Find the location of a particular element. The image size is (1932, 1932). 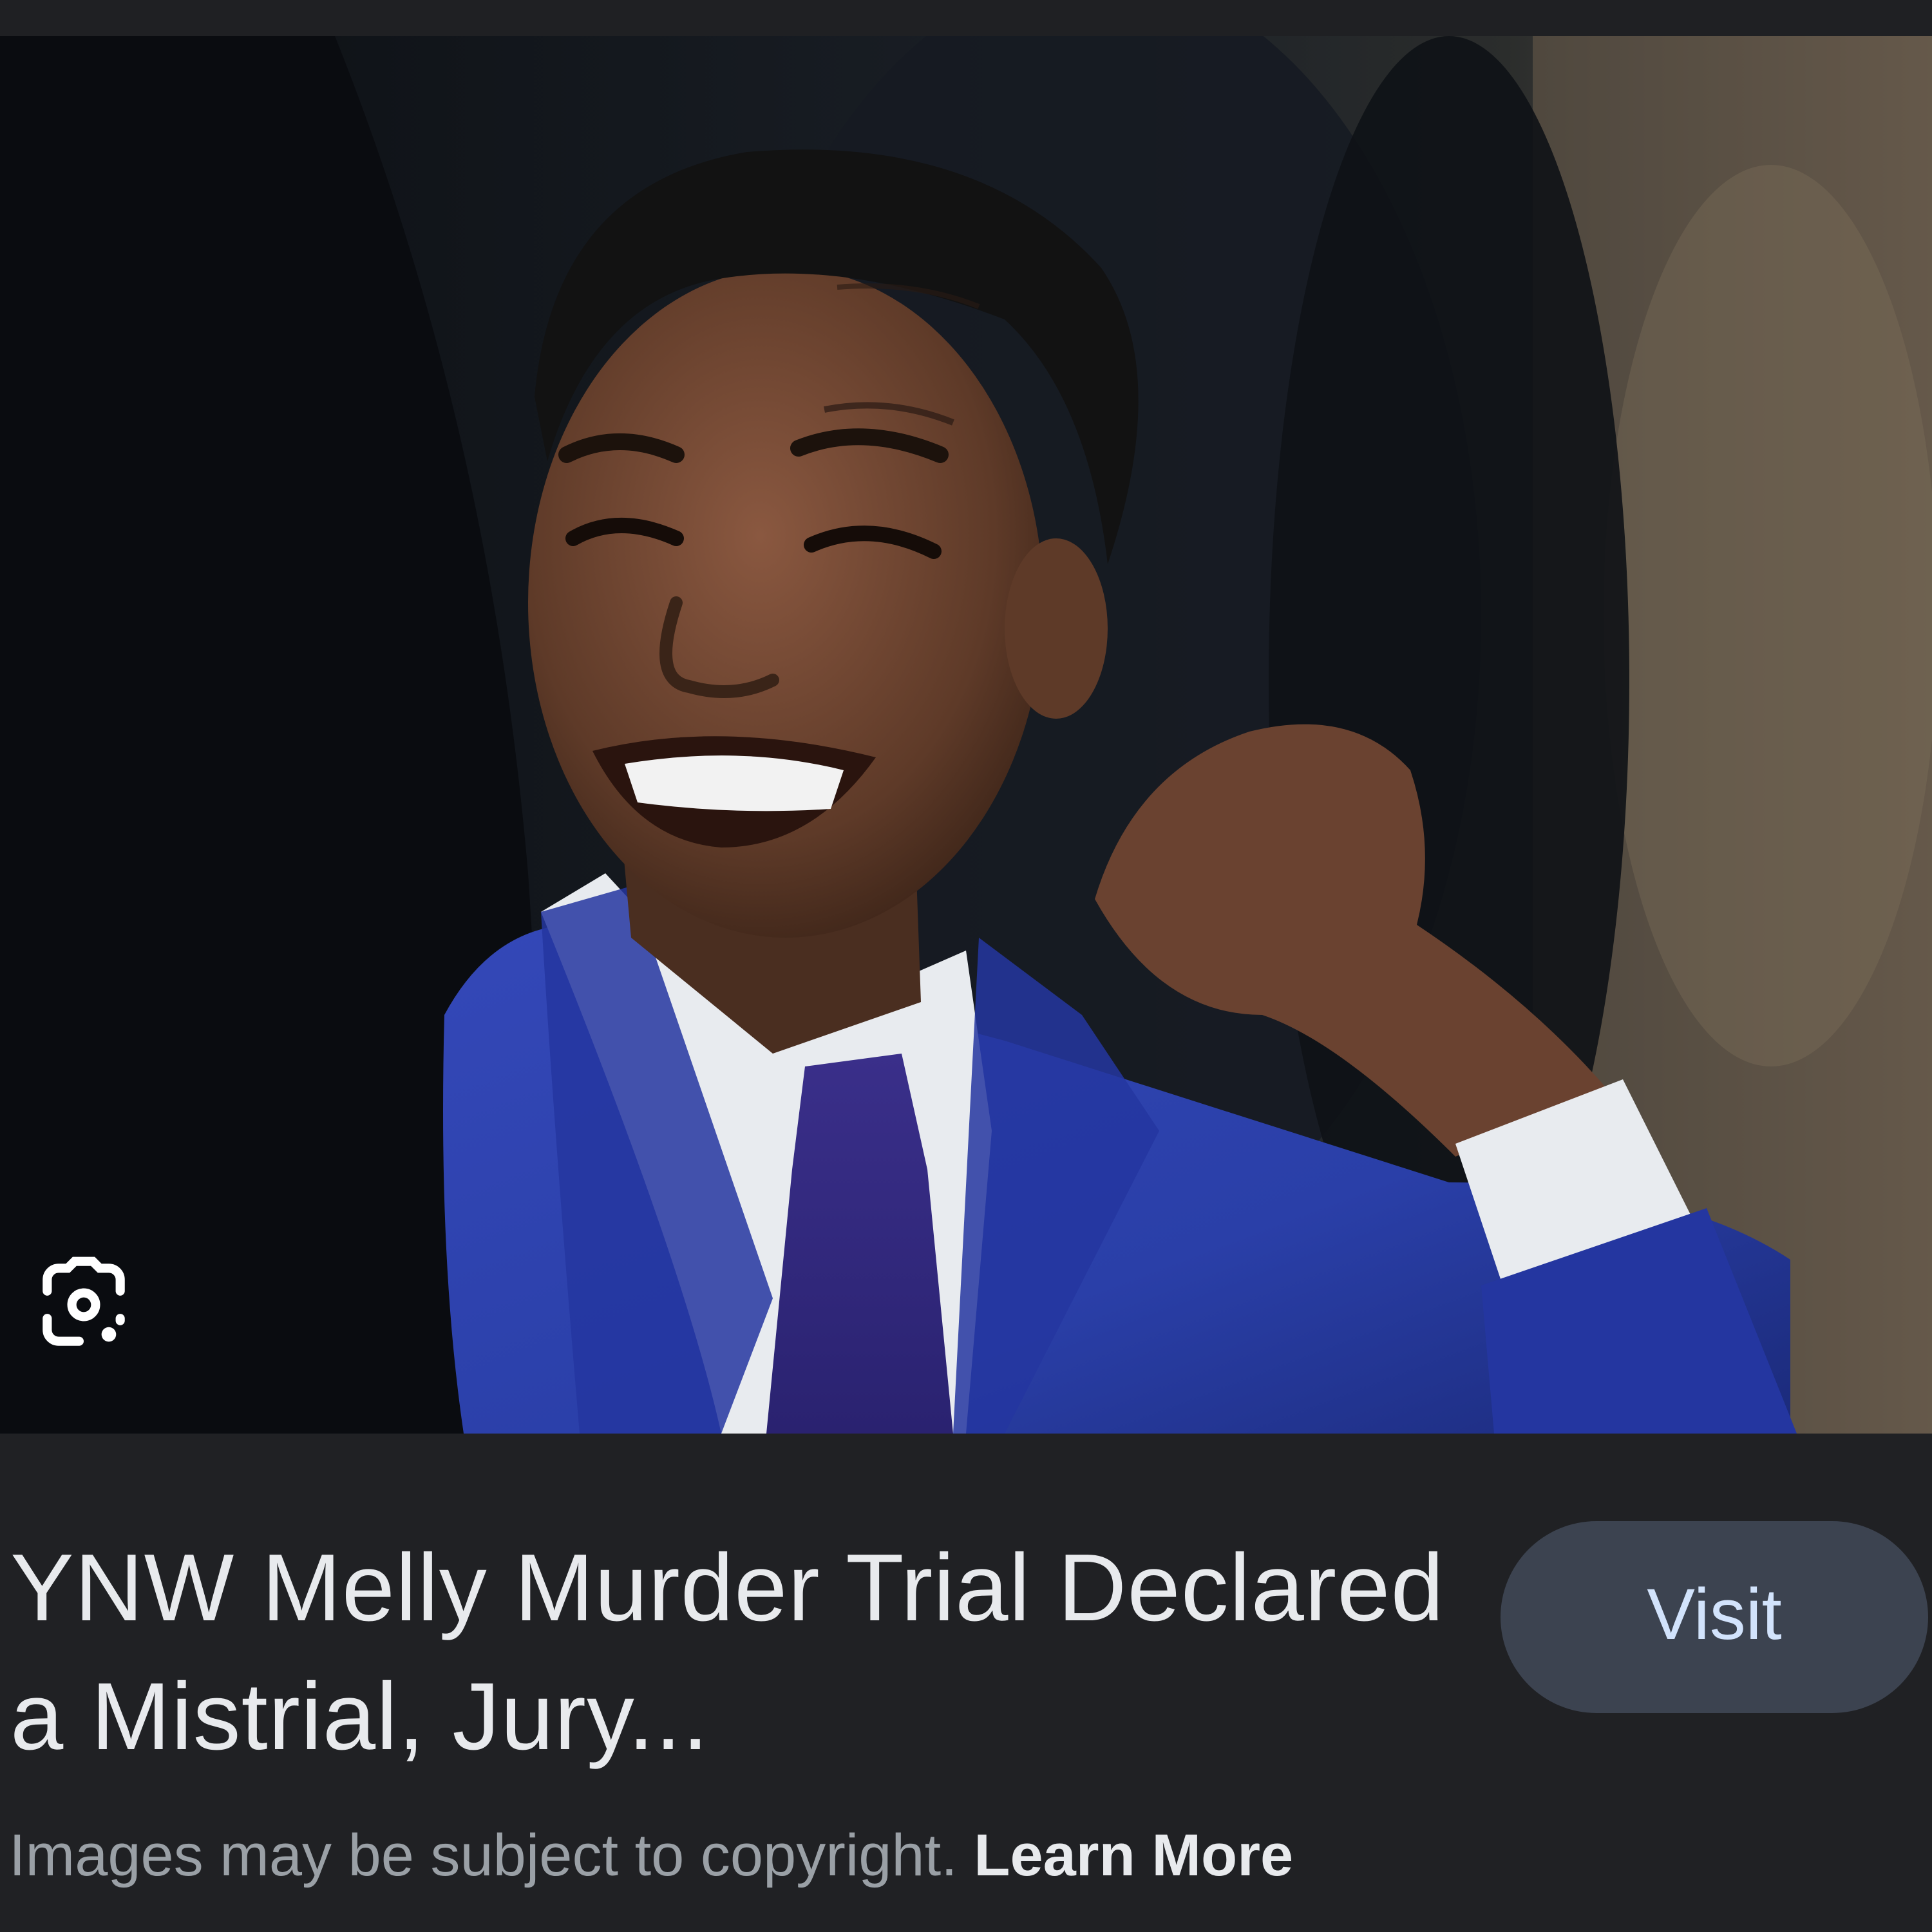

learn-more-link: Learn More is located at coordinates (1133, 1855).